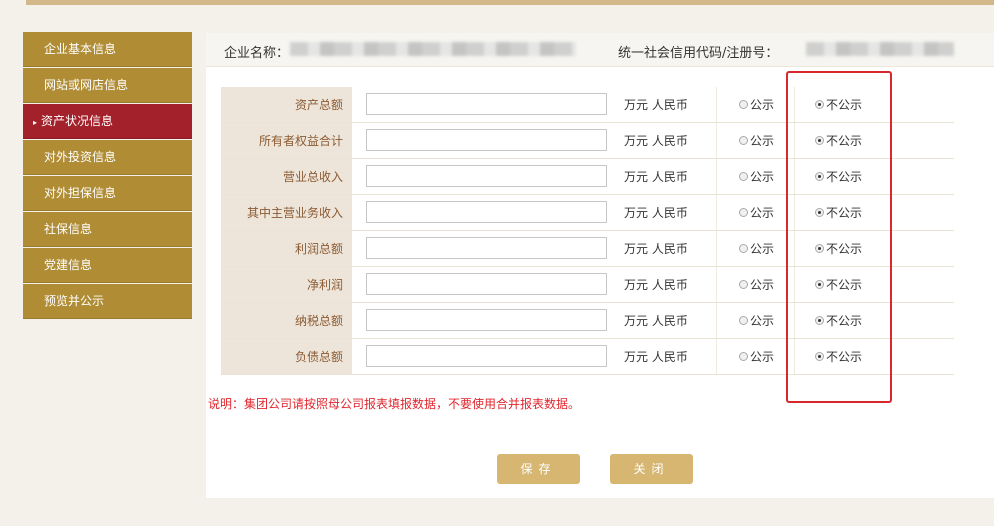 This screenshot has height=526, width=994. I want to click on sidebar-item-basic-info: 企业基本信息, so click(107, 49).